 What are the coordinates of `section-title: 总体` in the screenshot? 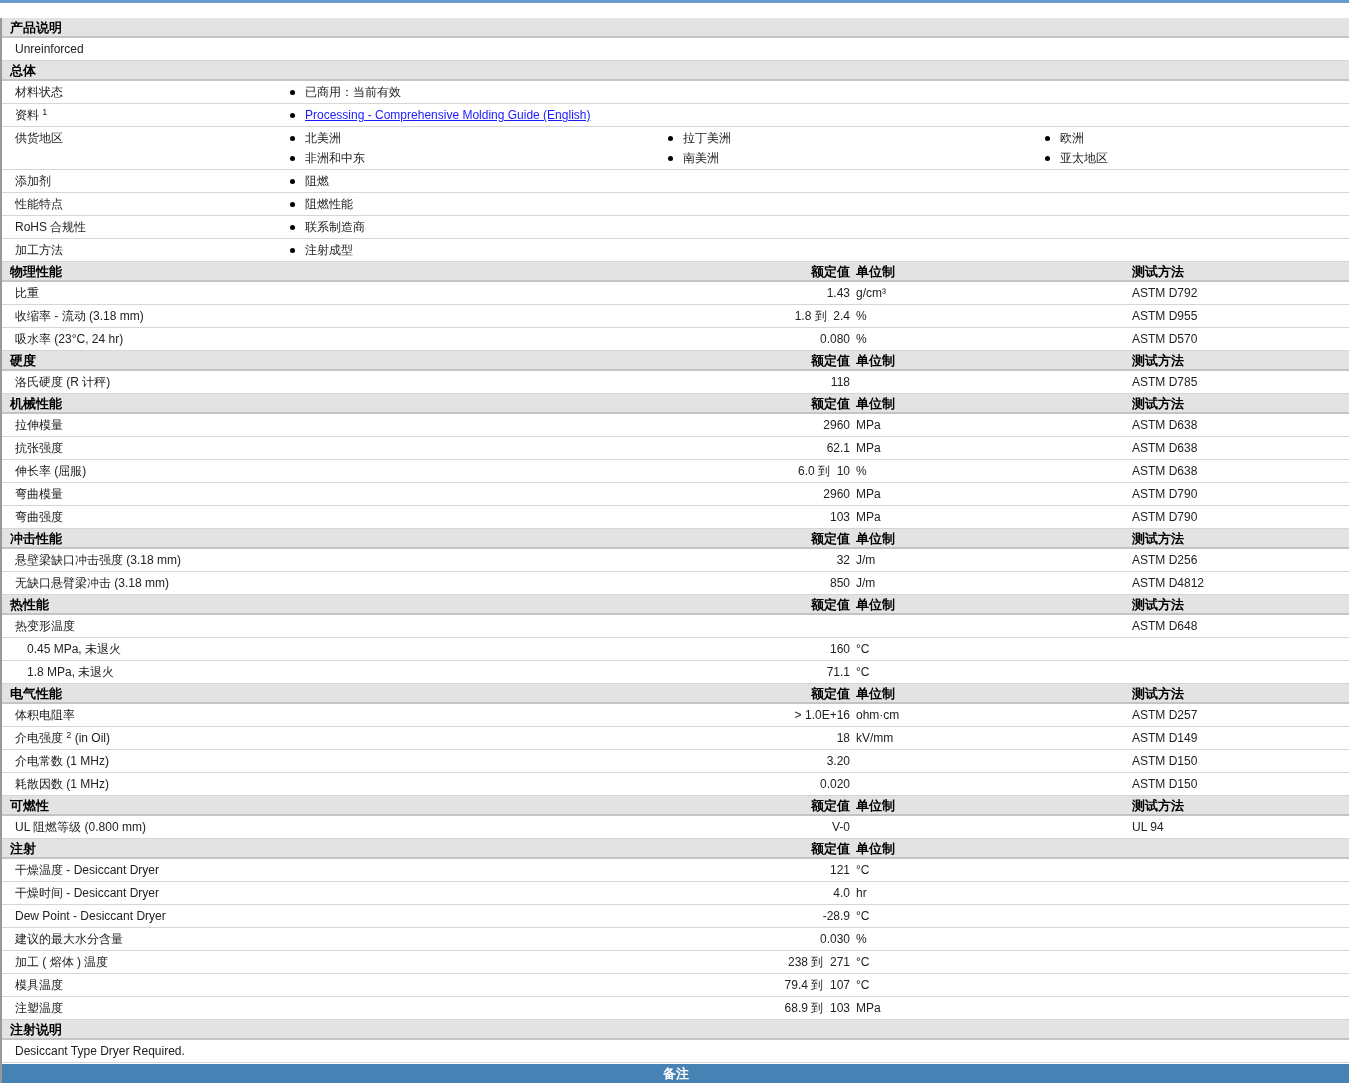 It's located at (22, 71).